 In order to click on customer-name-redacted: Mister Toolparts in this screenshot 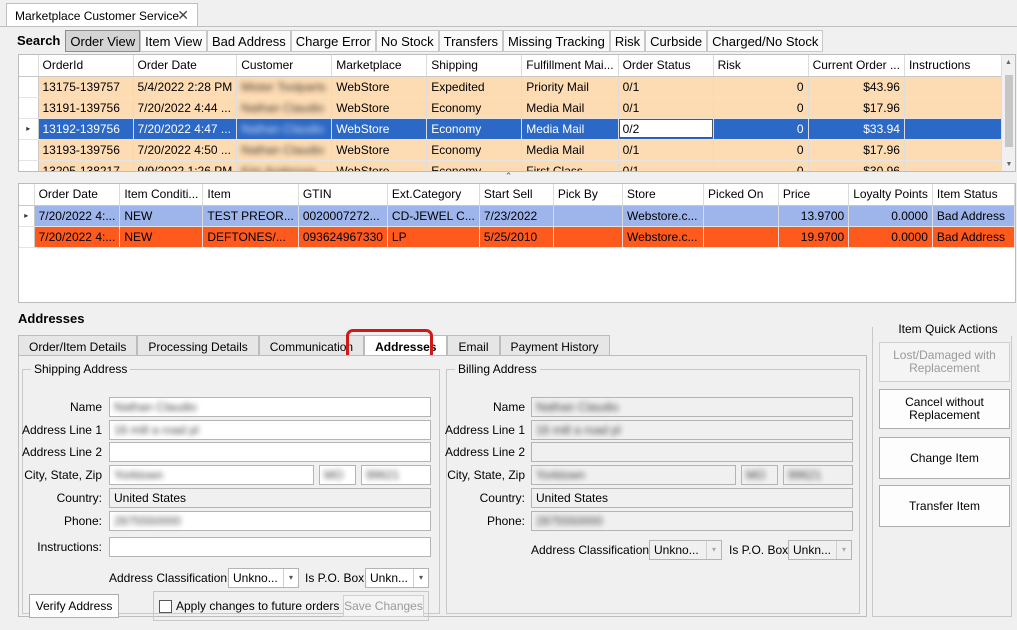, I will do `click(283, 86)`.